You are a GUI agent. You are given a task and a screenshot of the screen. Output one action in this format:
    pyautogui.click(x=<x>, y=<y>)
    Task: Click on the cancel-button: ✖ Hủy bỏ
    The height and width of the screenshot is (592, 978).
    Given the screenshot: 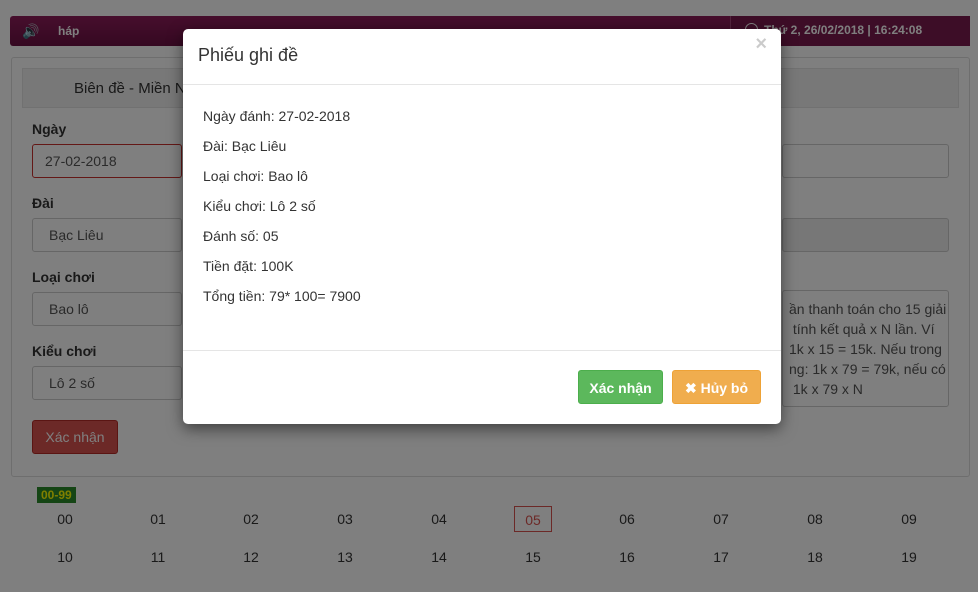 What is the action you would take?
    pyautogui.click(x=716, y=387)
    